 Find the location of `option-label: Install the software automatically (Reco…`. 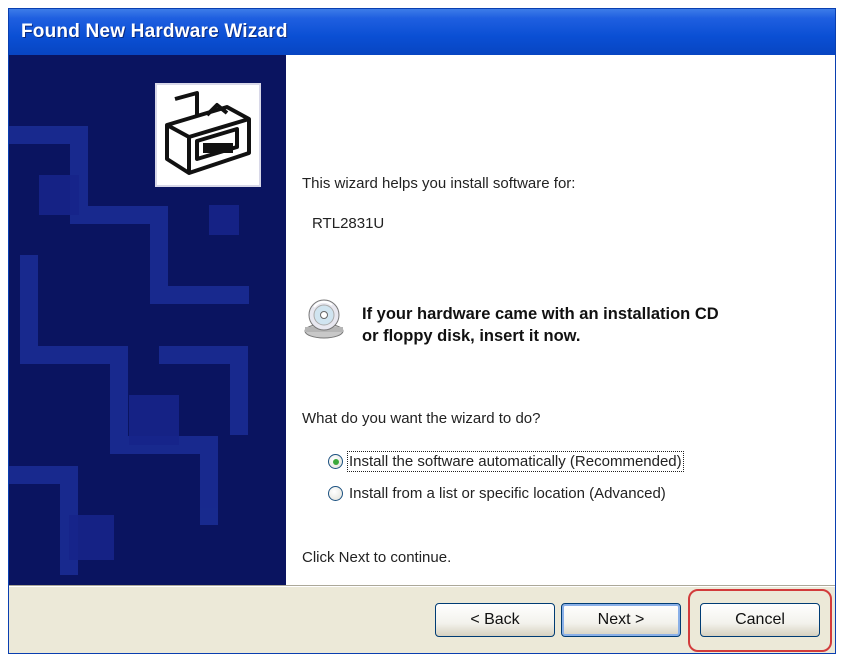

option-label: Install the software automatically (Reco… is located at coordinates (515, 461).